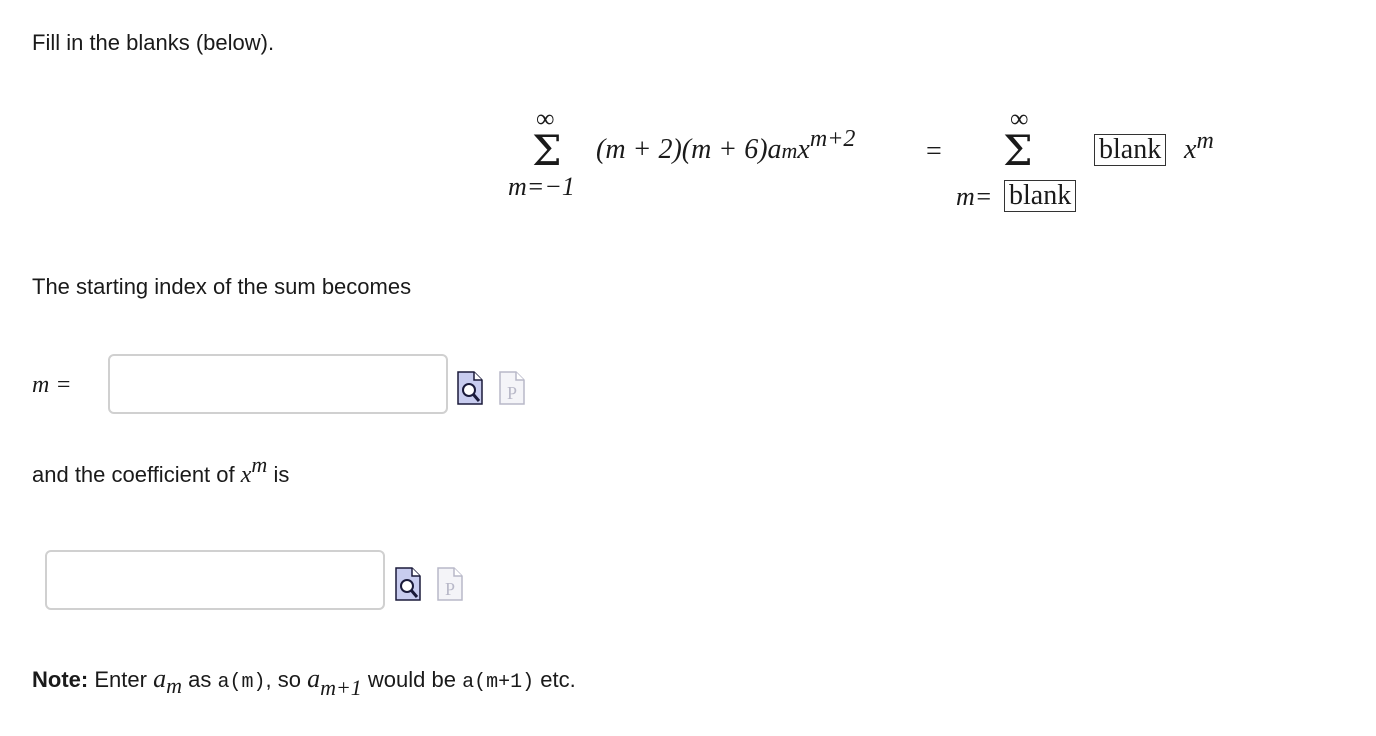 The height and width of the screenshot is (736, 1376). Describe the element at coordinates (558, 679) in the screenshot. I see `note-t5: etc.` at that location.